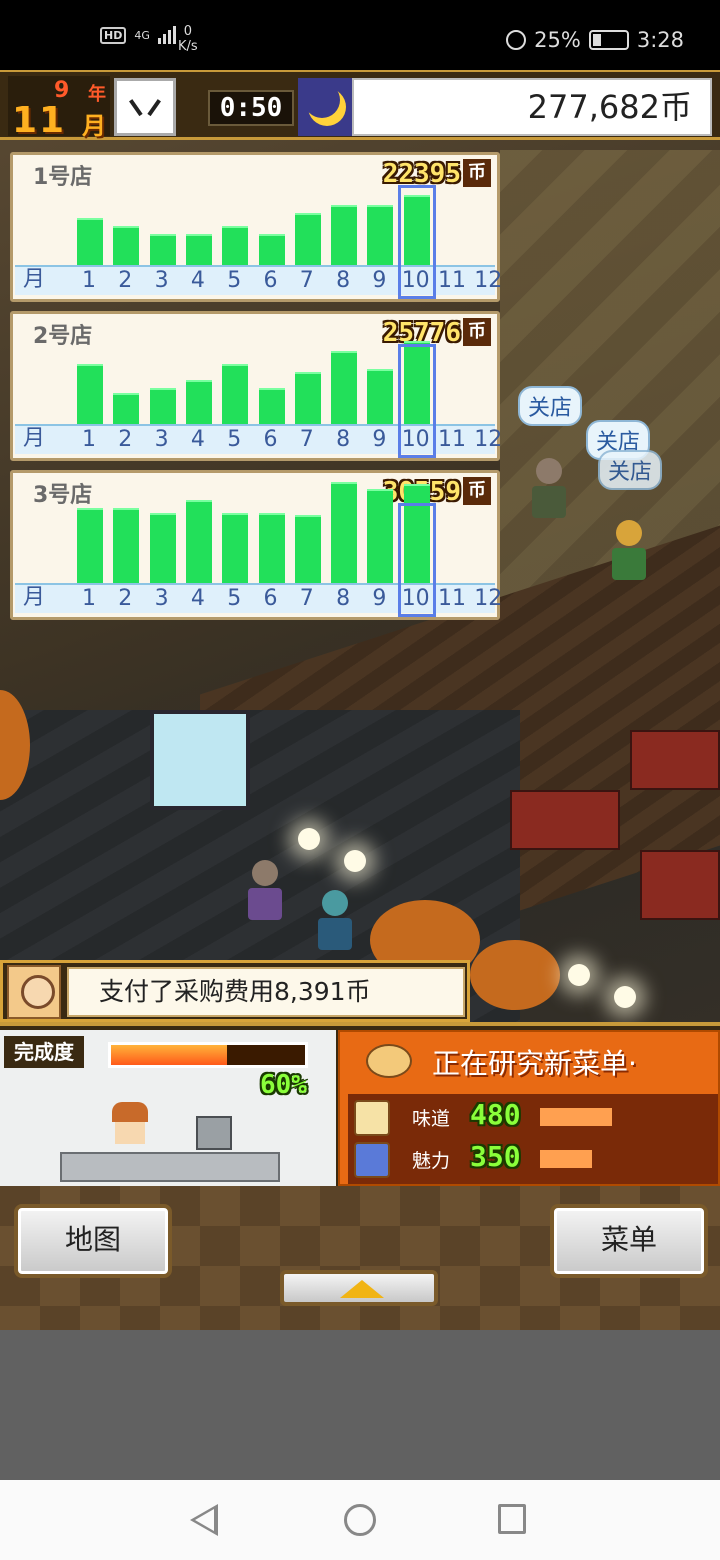 The height and width of the screenshot is (1560, 720). I want to click on empty-area, so click(360, 1405).